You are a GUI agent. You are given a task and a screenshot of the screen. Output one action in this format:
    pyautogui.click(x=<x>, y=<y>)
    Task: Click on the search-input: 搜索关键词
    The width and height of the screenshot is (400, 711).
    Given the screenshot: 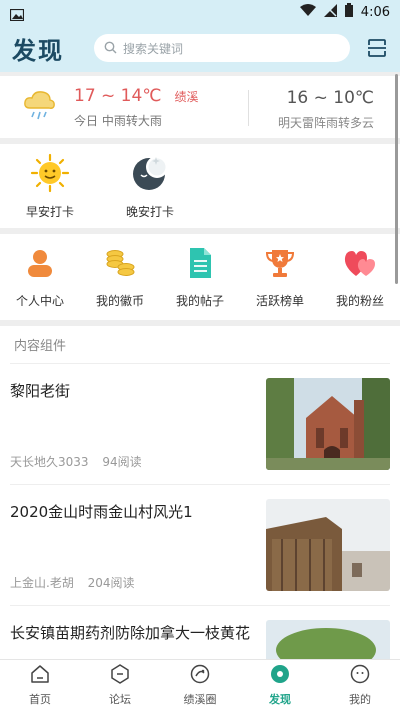 What is the action you would take?
    pyautogui.click(x=222, y=48)
    